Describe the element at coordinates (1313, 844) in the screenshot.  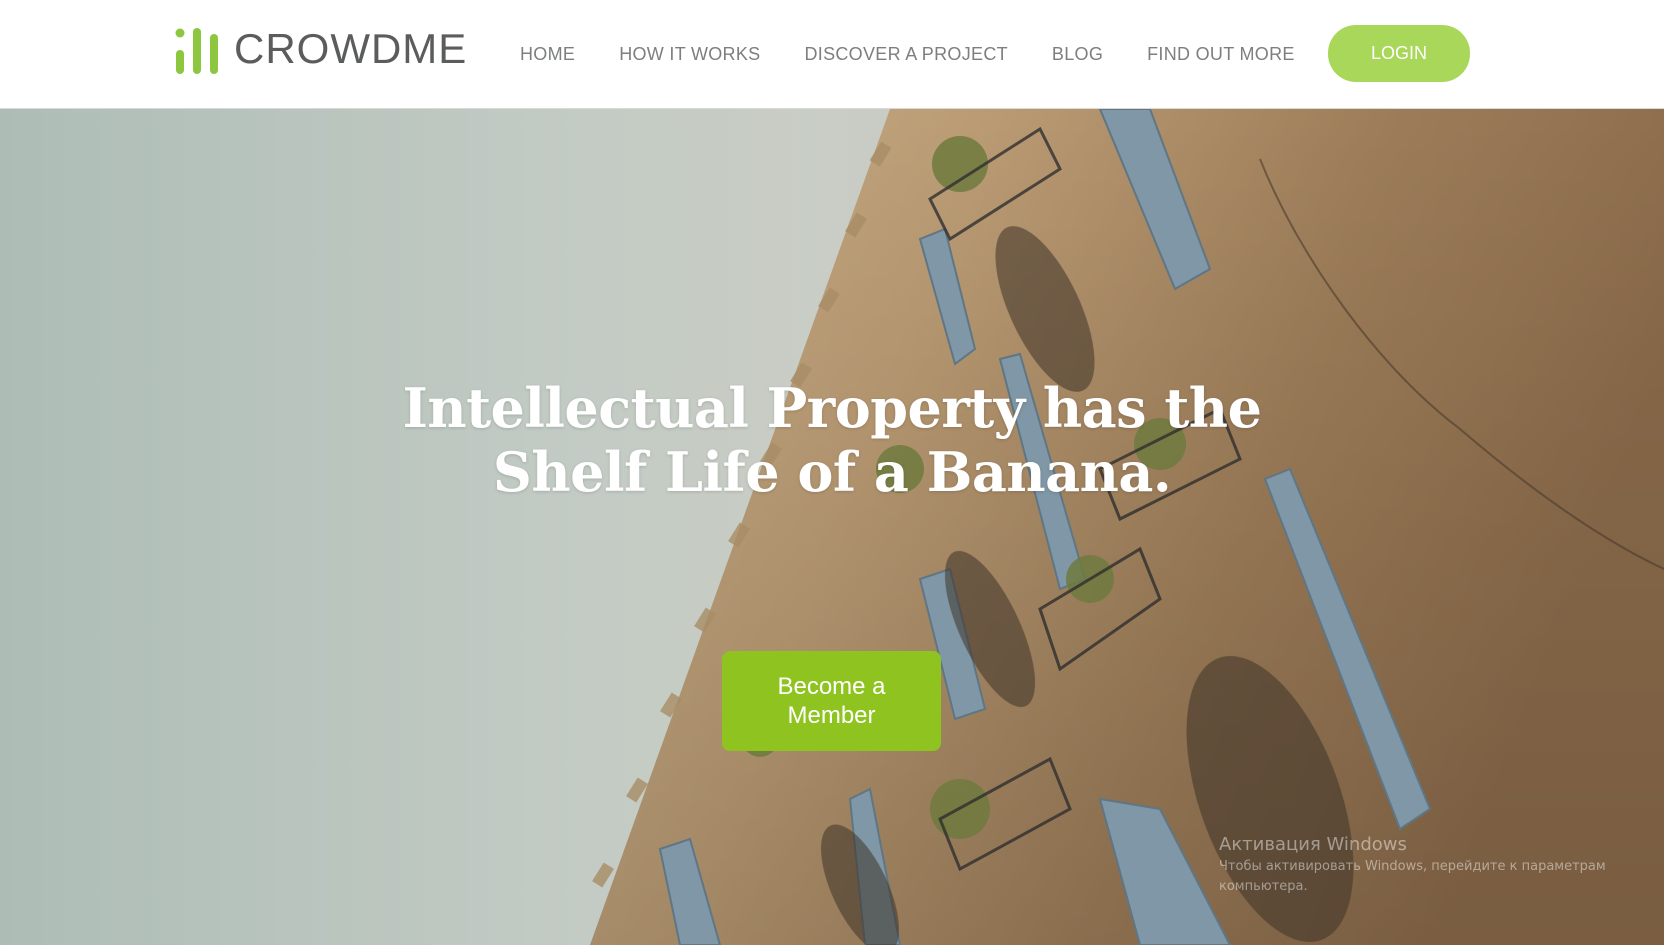
I see `watermark-title: Активация Windows` at that location.